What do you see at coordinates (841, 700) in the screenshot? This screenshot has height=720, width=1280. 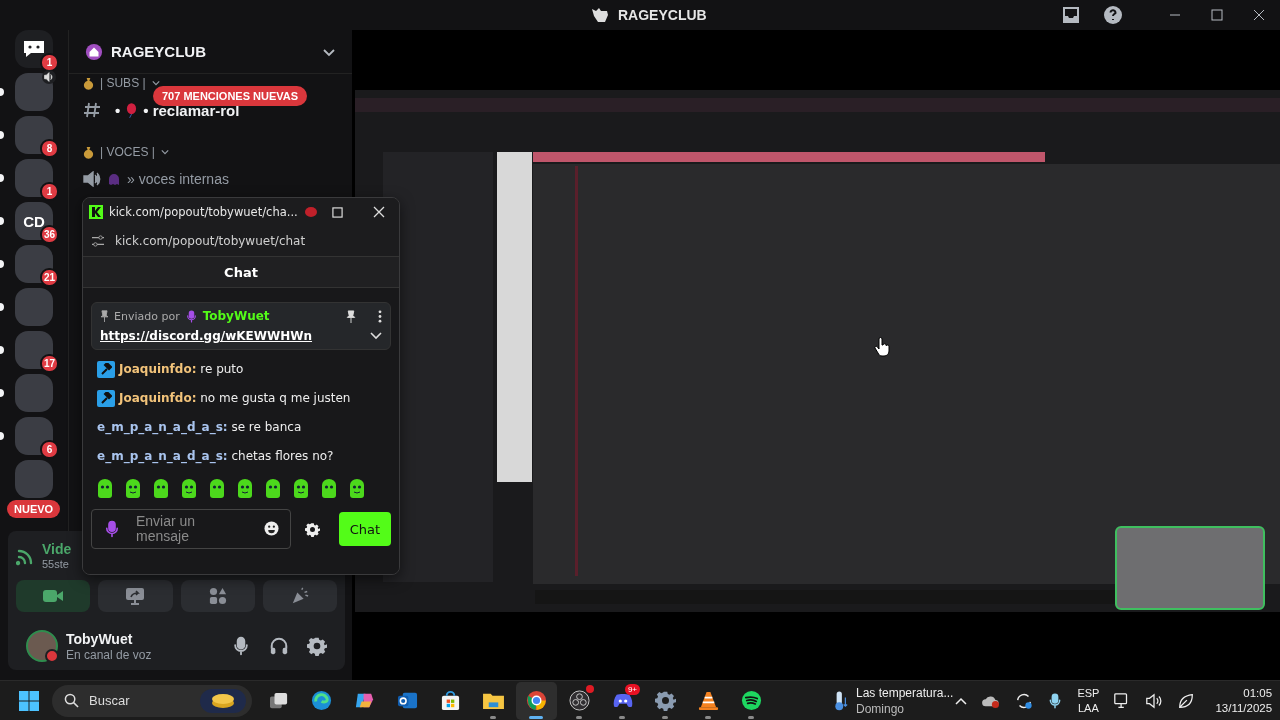 I see `thermometer-icon` at bounding box center [841, 700].